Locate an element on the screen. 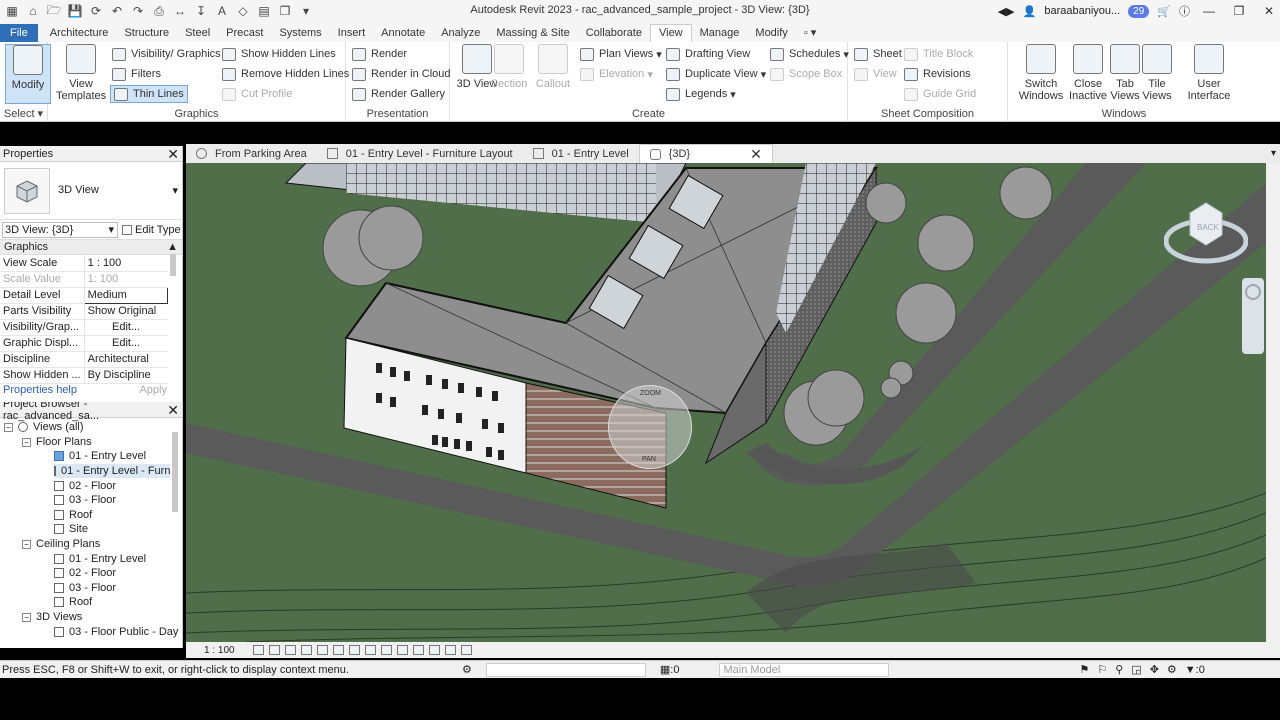 Image resolution: width=1280 pixels, height=720 pixels. view-scale: 1 : 100 is located at coordinates (219, 650).